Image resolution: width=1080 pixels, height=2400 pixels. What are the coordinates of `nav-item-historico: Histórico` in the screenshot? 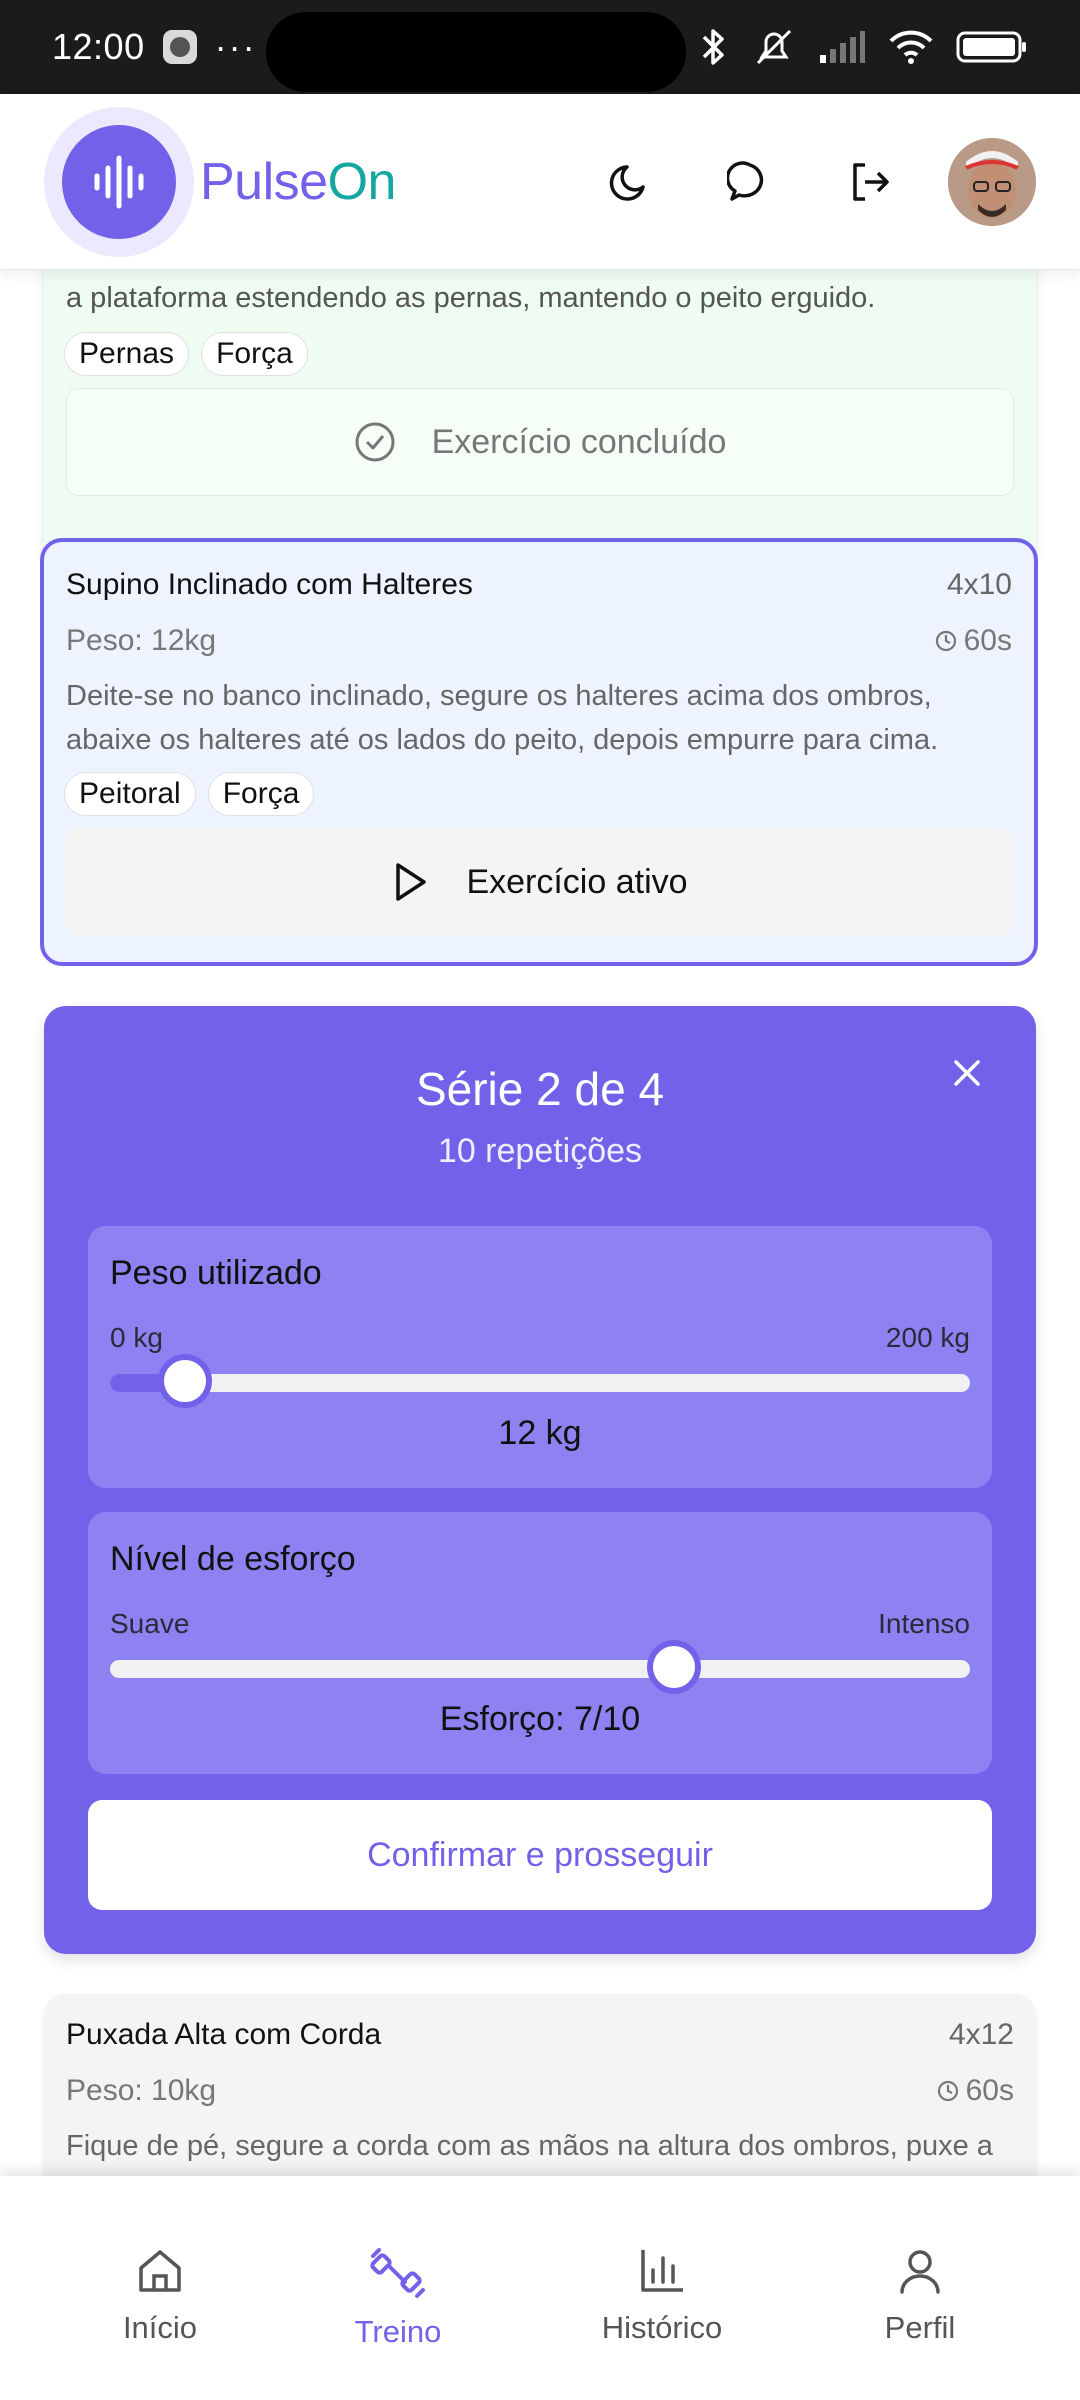 It's located at (662, 2295).